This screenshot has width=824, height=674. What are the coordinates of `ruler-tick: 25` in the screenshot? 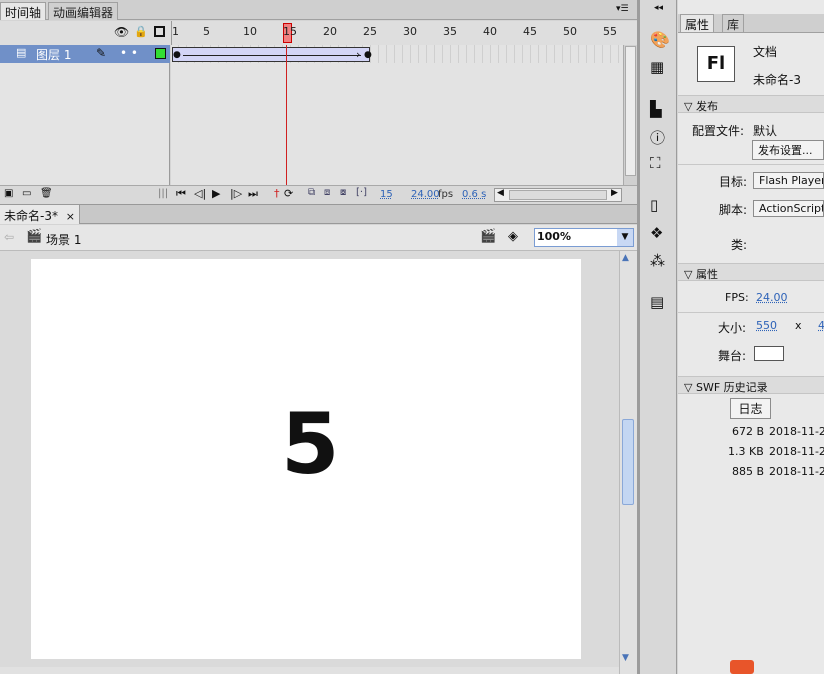 It's located at (370, 31).